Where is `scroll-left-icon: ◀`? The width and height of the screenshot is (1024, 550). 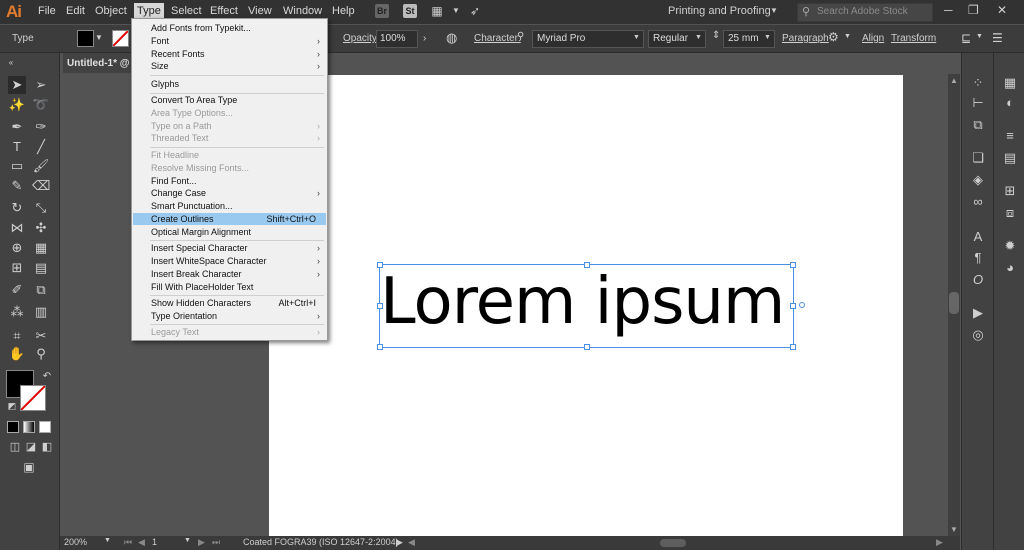 scroll-left-icon: ◀ is located at coordinates (411, 542).